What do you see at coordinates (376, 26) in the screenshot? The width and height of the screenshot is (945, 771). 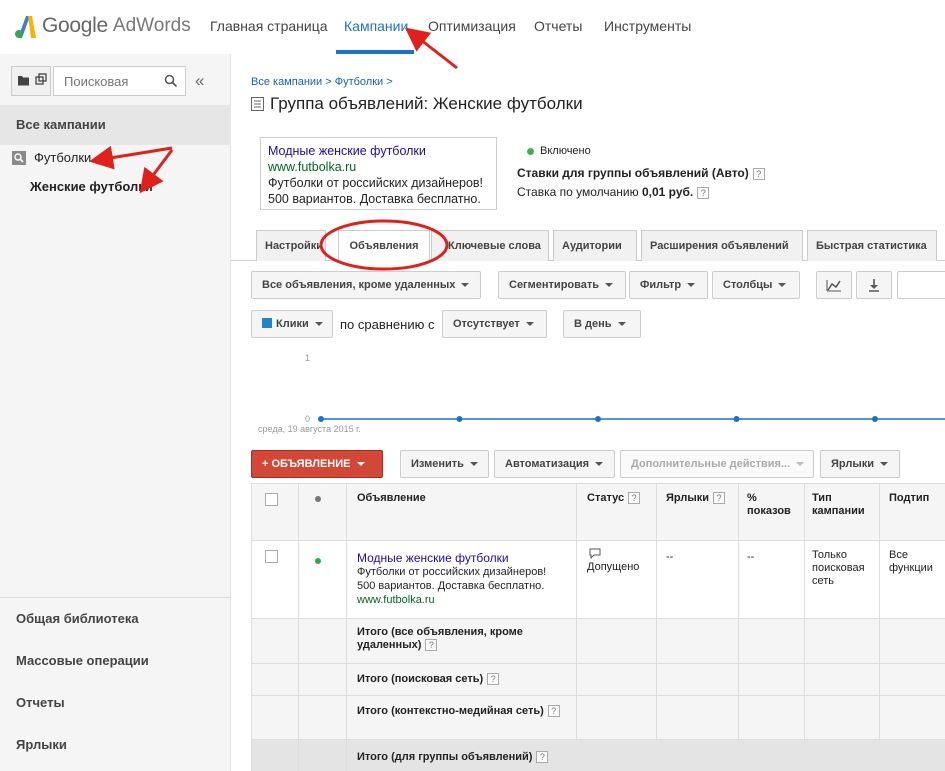 I see `nav-campaigns: Кампании` at bounding box center [376, 26].